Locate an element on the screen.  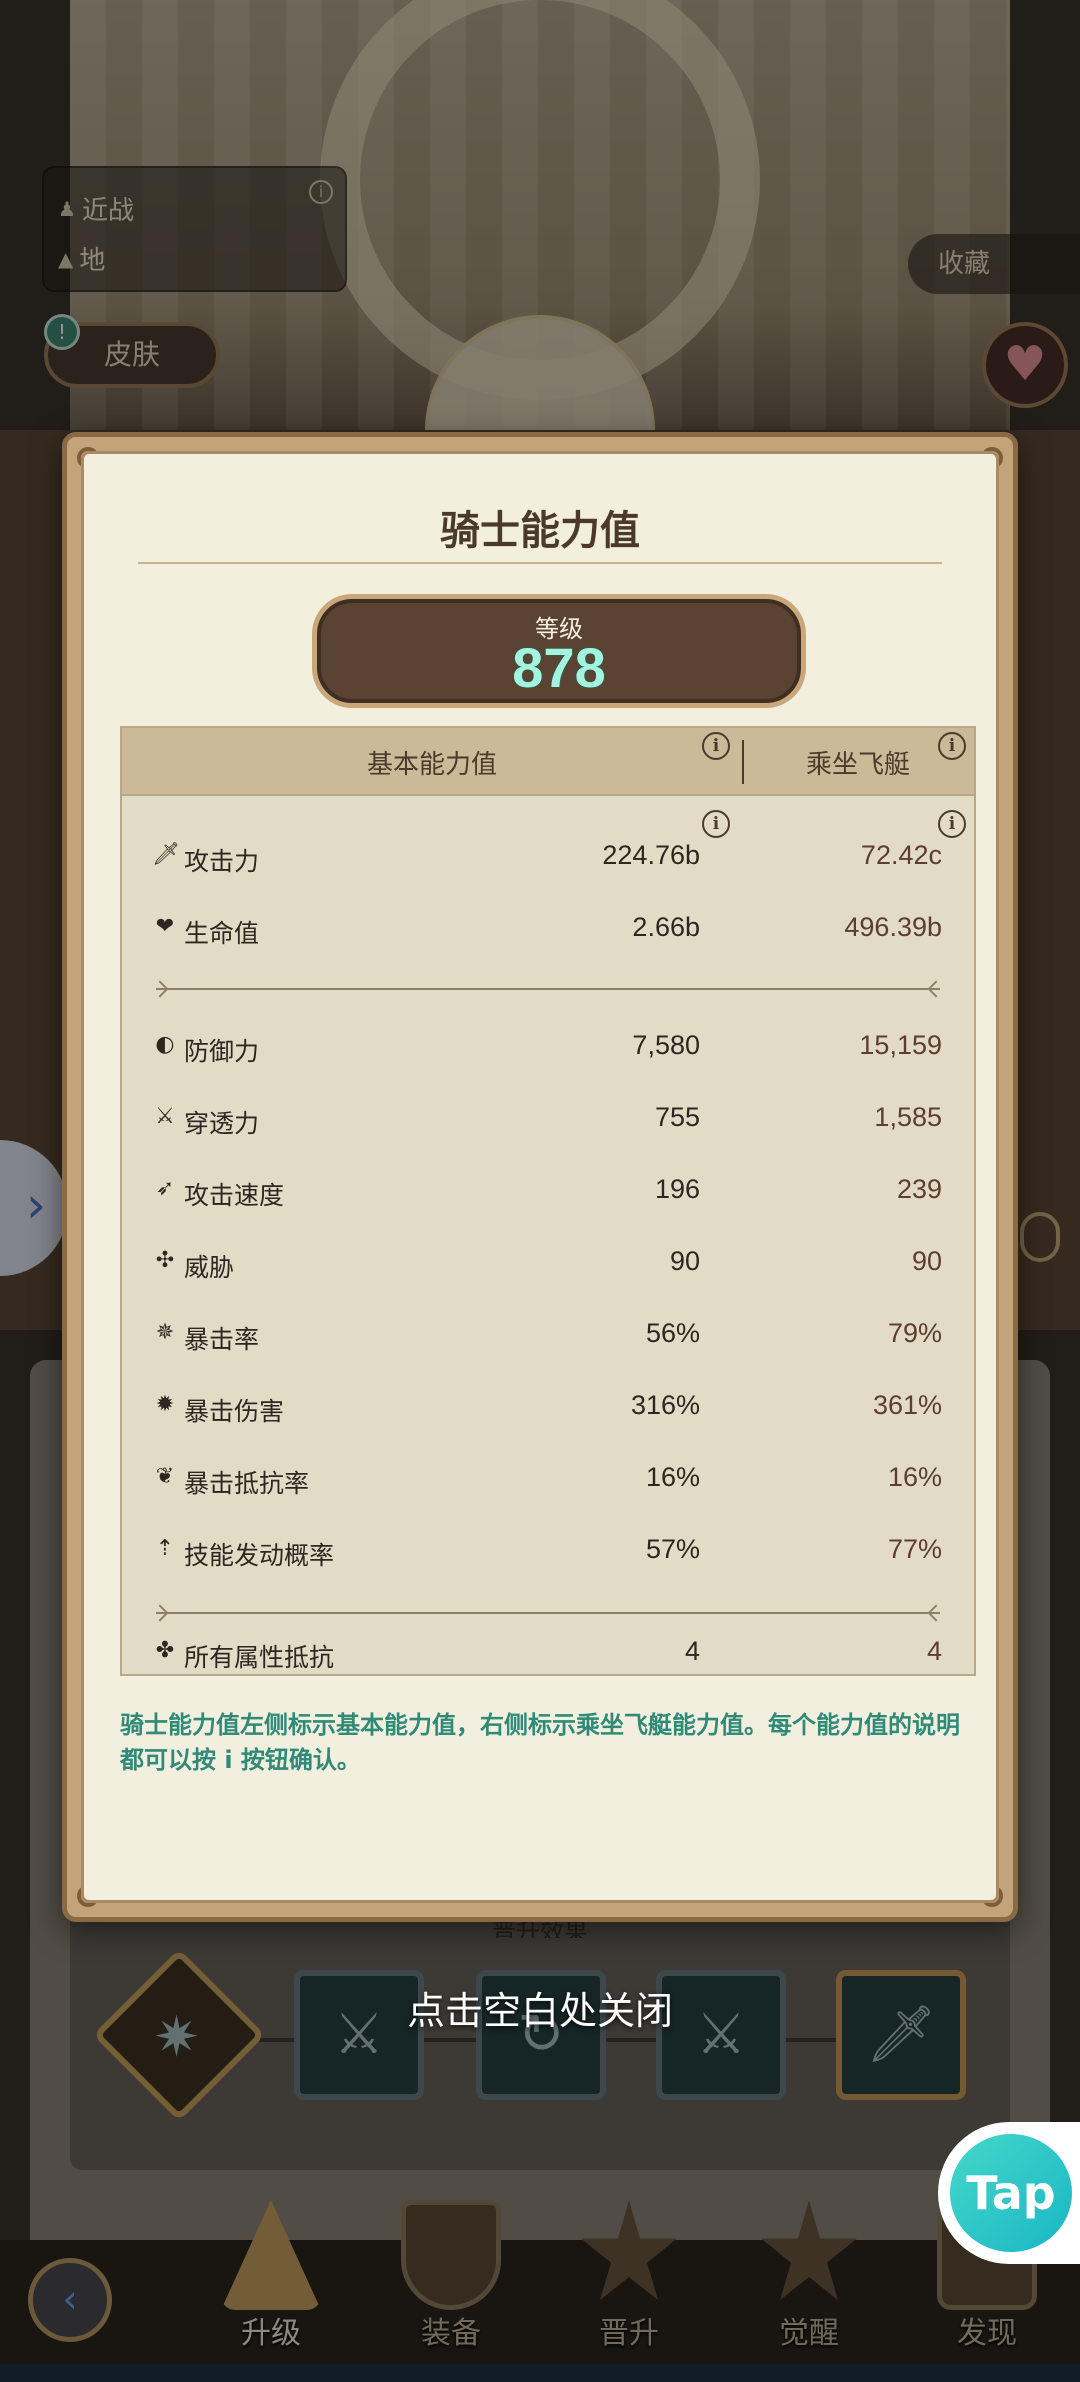
crit-resist-icon: ❦ is located at coordinates (165, 1476).